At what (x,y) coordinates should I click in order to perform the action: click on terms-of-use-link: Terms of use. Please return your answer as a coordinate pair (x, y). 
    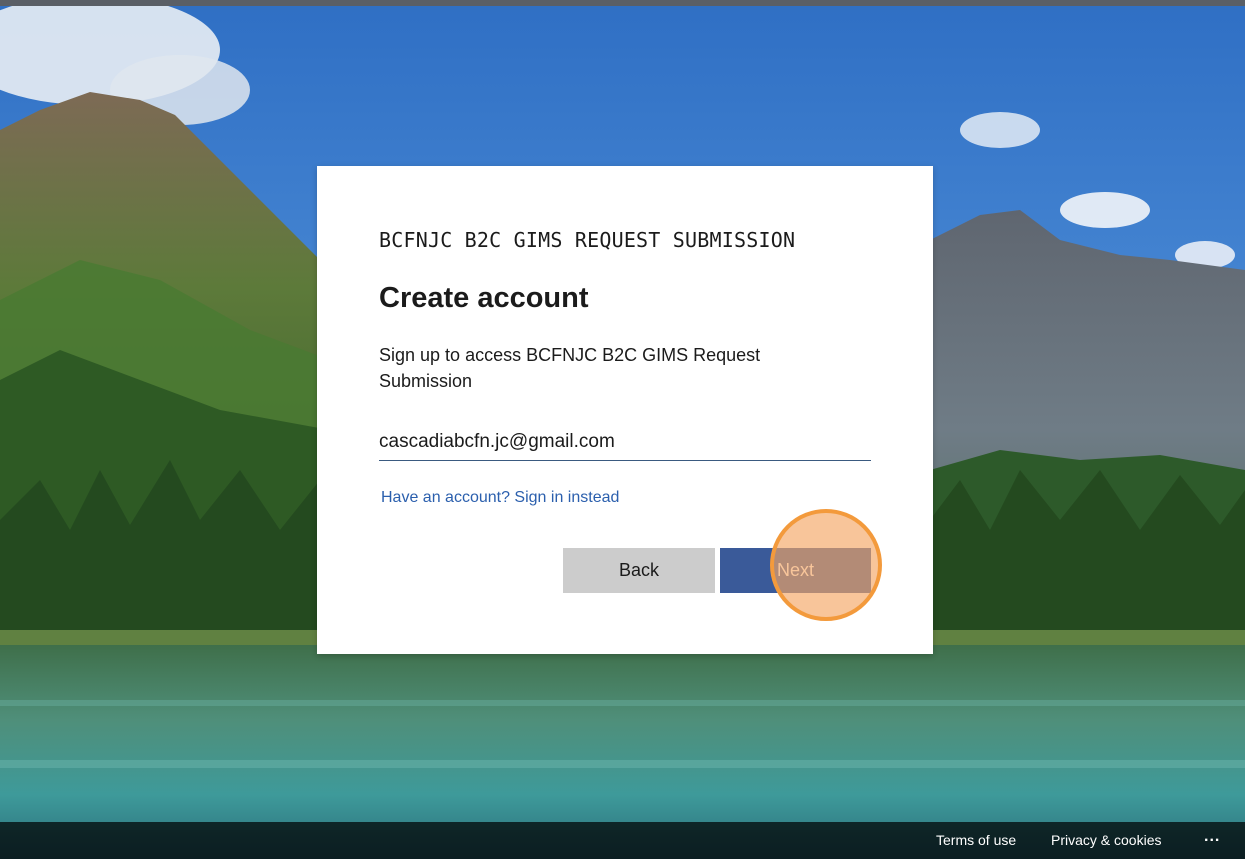
    Looking at the image, I should click on (976, 840).